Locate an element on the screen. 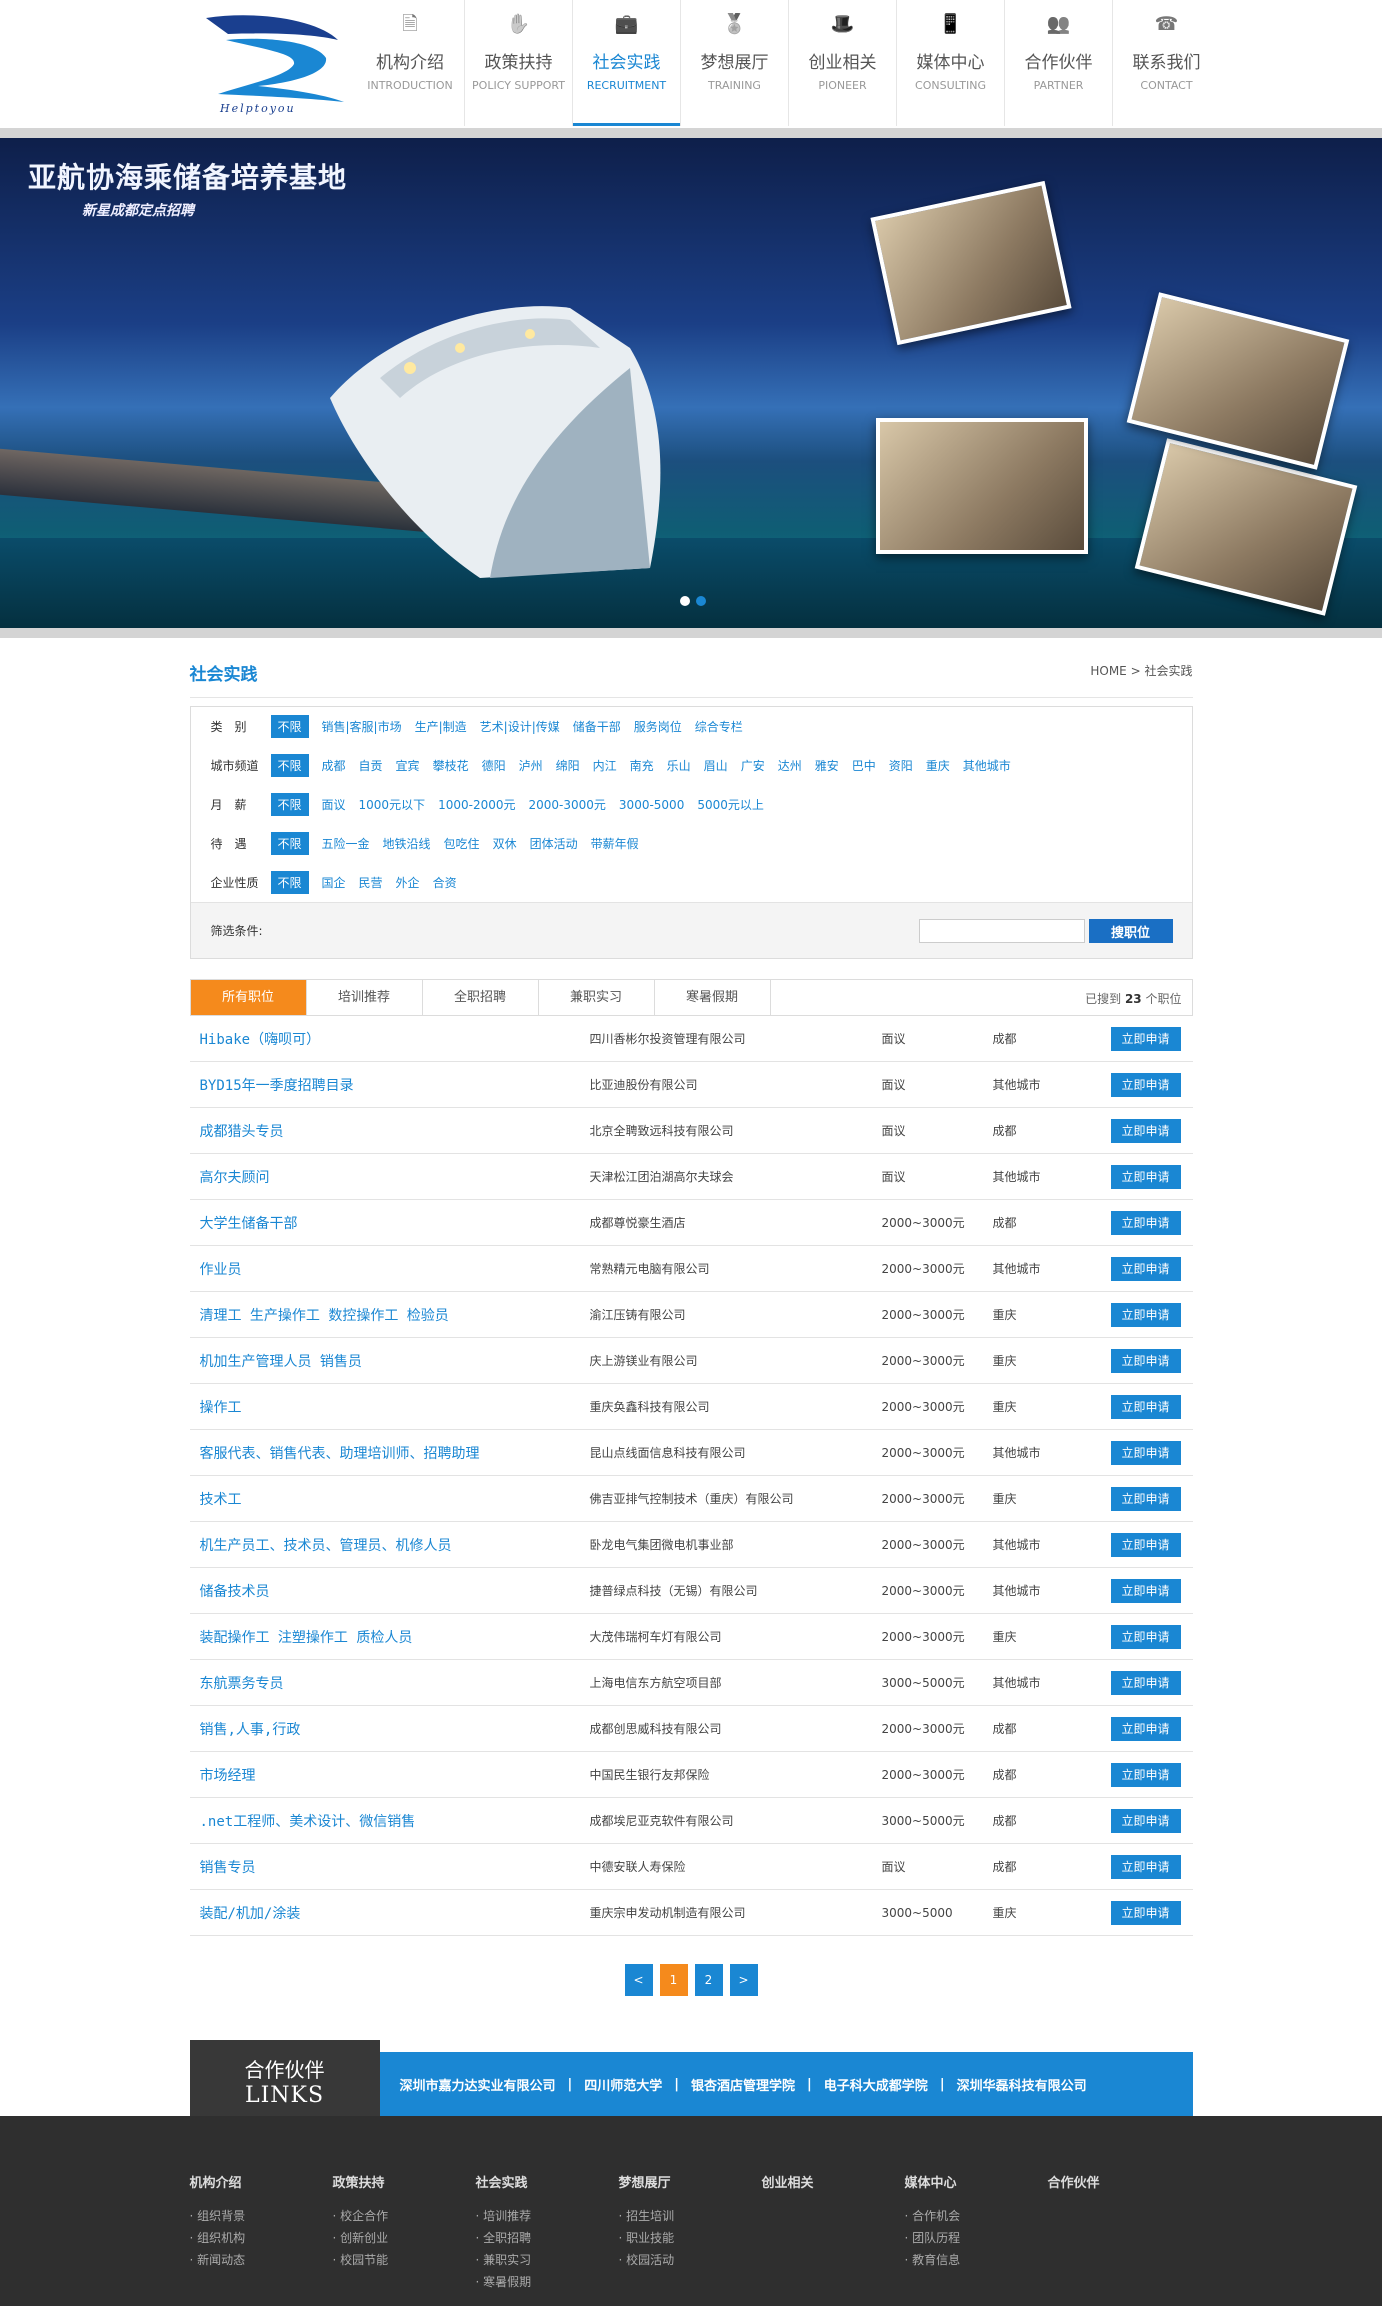  filter-option: 3000-5000 is located at coordinates (651, 805).